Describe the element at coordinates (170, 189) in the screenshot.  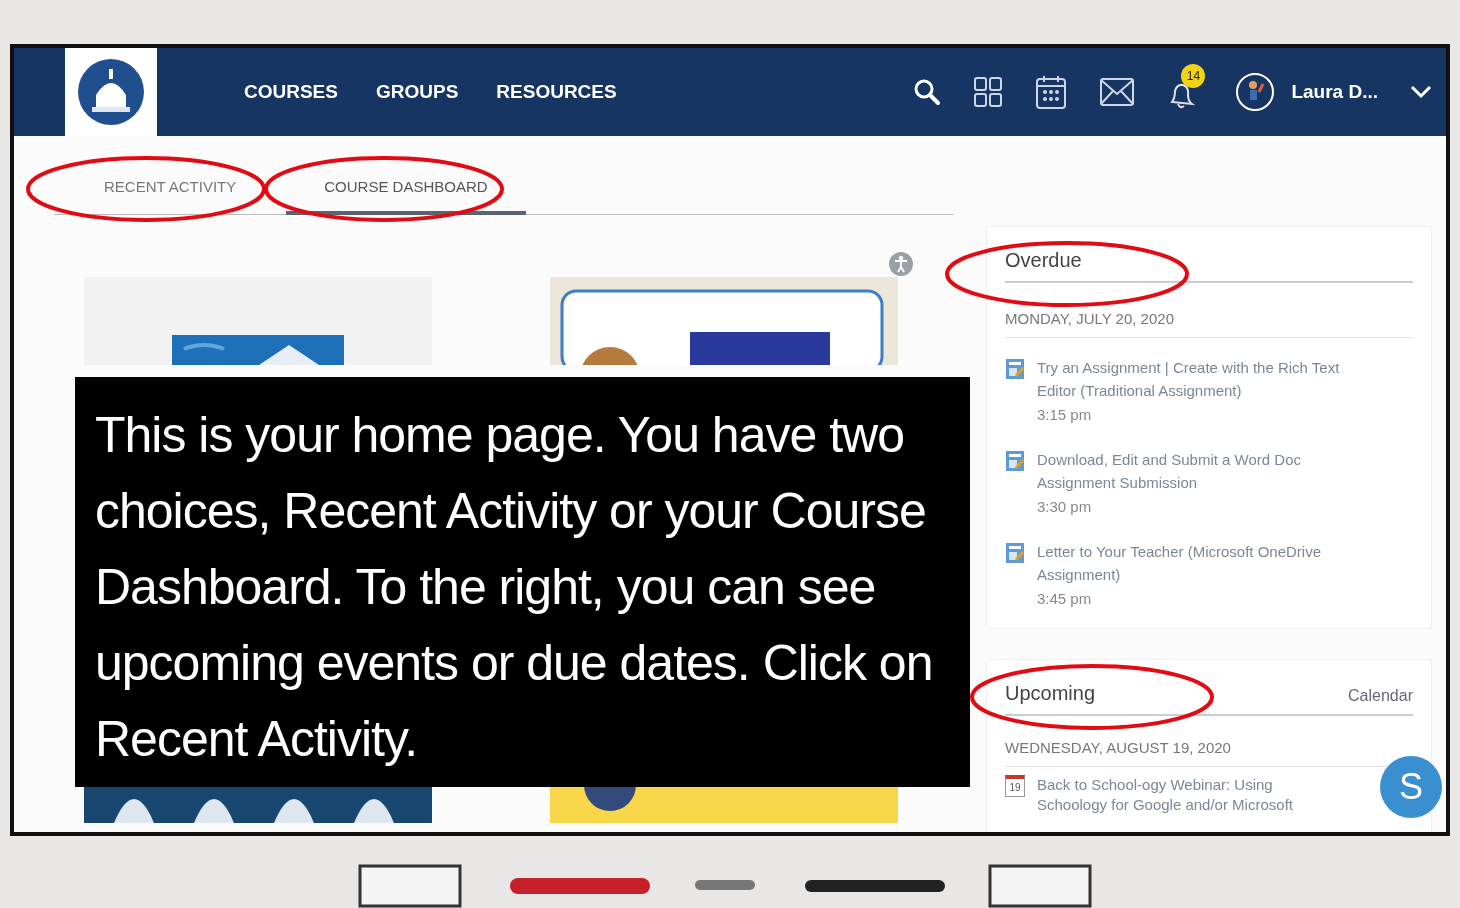
I see `tab: RECENT ACTIVITY` at that location.